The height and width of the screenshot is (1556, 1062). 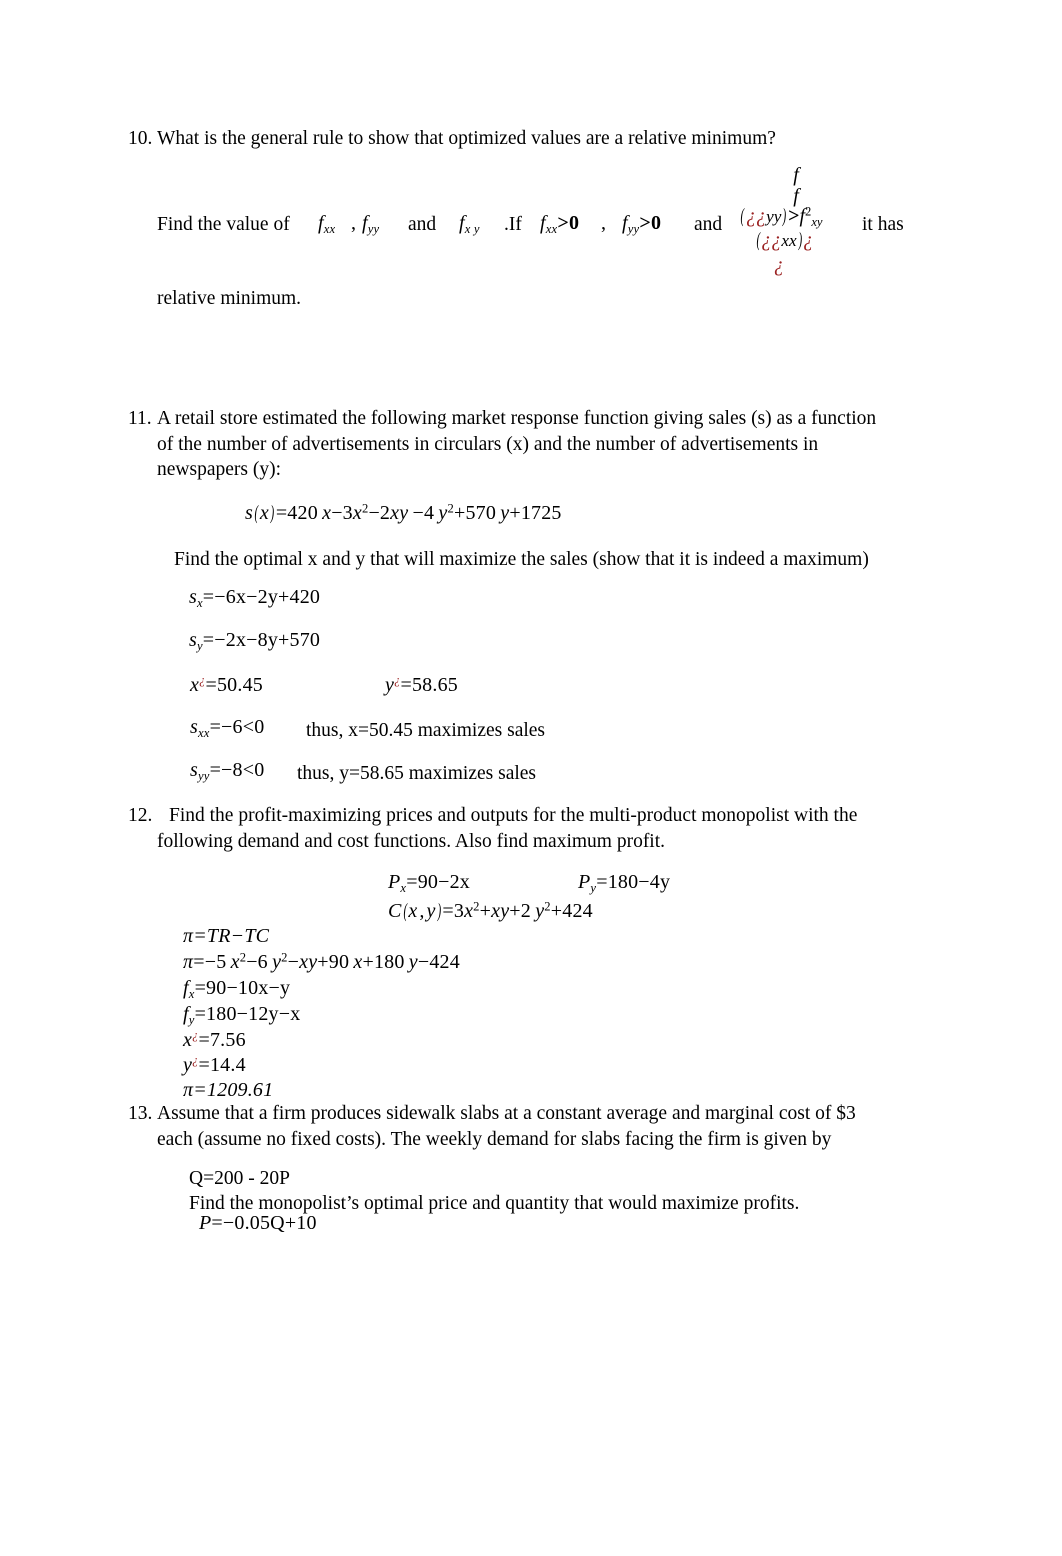 What do you see at coordinates (203, 776) in the screenshot?
I see `q11-s-yy-sub: yy` at bounding box center [203, 776].